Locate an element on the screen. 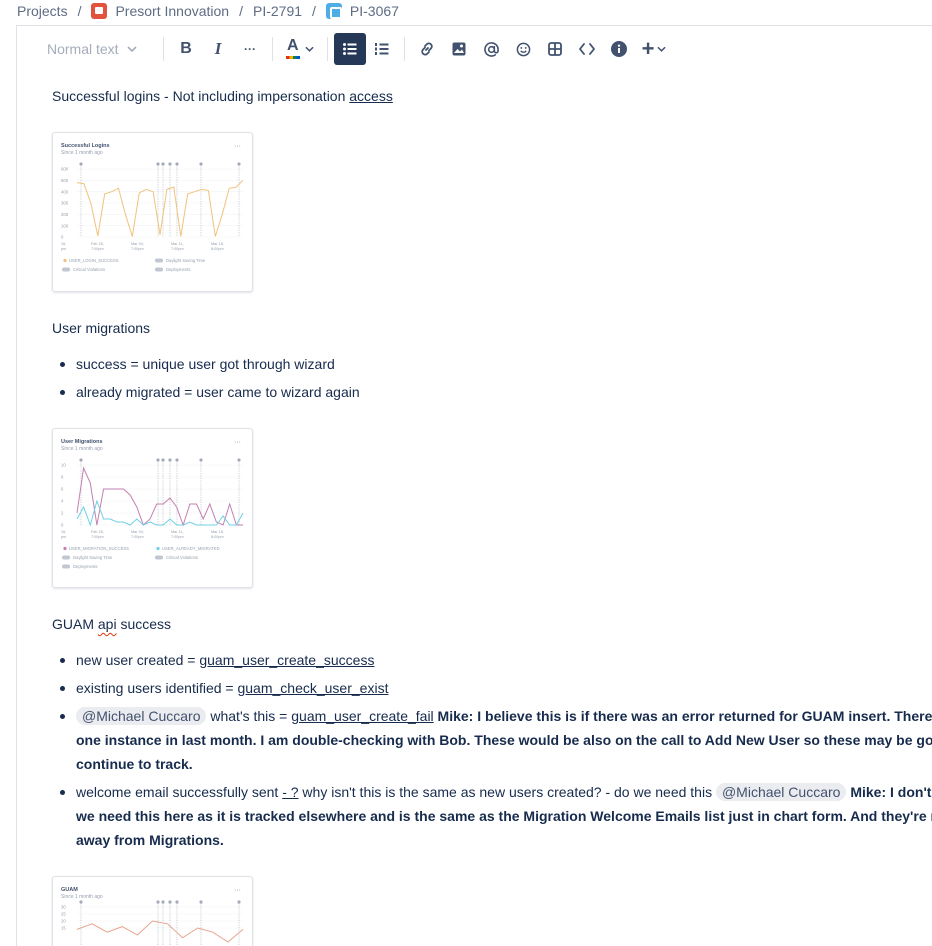  link-icon is located at coordinates (427, 49).